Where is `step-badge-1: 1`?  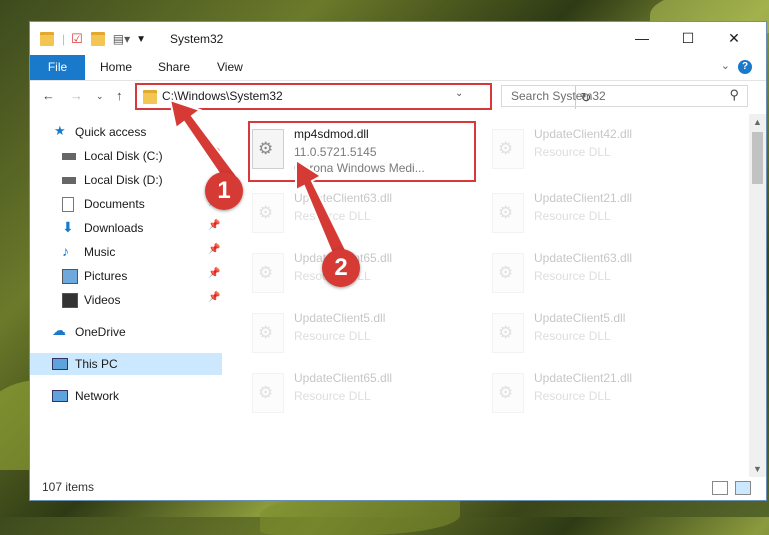 step-badge-1: 1 is located at coordinates (224, 191).